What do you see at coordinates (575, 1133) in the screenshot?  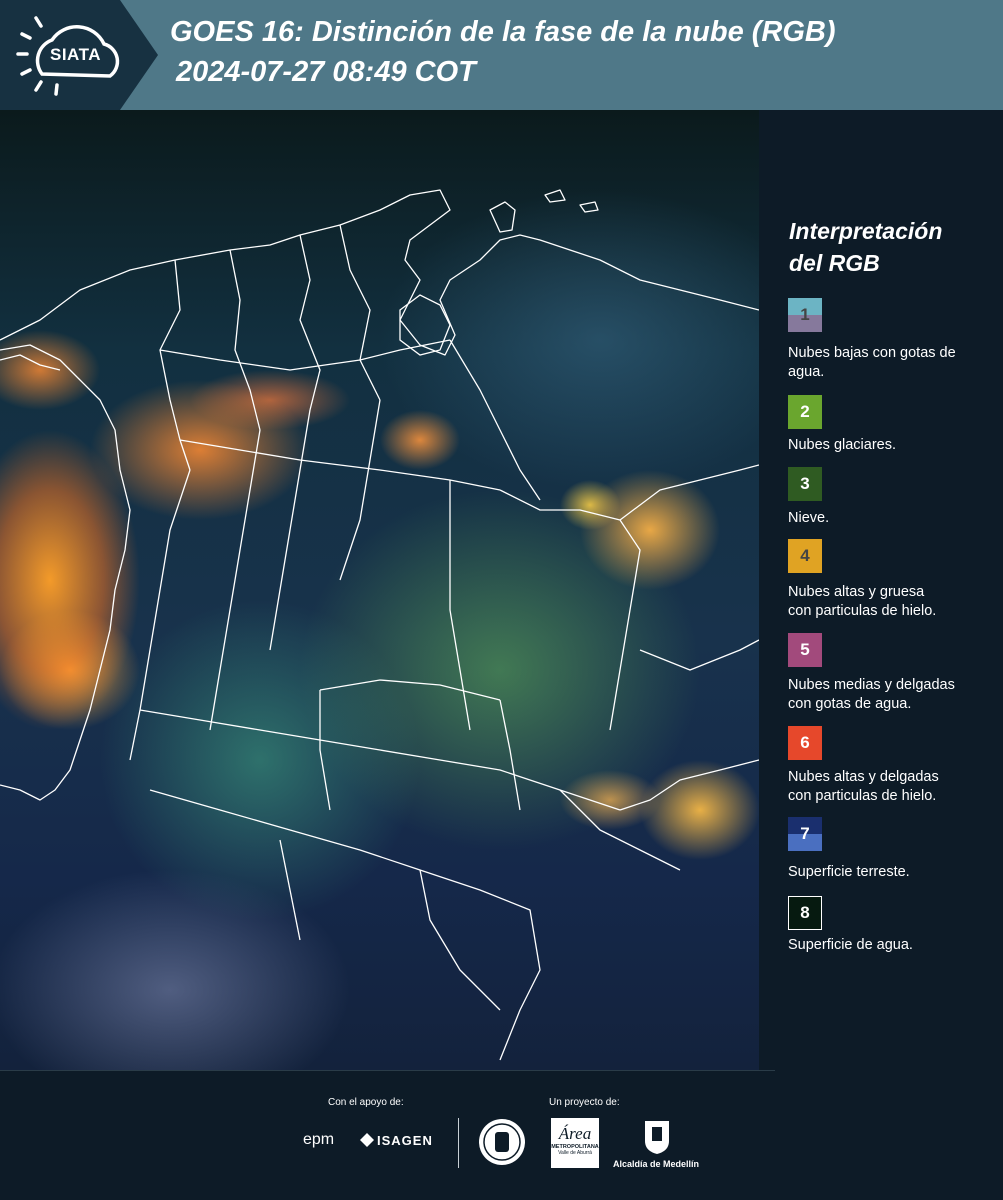 I see `area-logo-word: Área` at bounding box center [575, 1133].